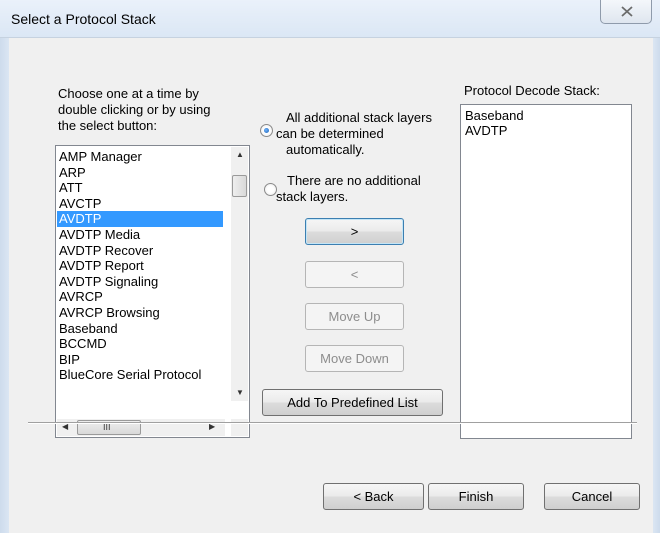 Image resolution: width=660 pixels, height=533 pixels. I want to click on radio-none-label-line-2: stack layers., so click(312, 196).